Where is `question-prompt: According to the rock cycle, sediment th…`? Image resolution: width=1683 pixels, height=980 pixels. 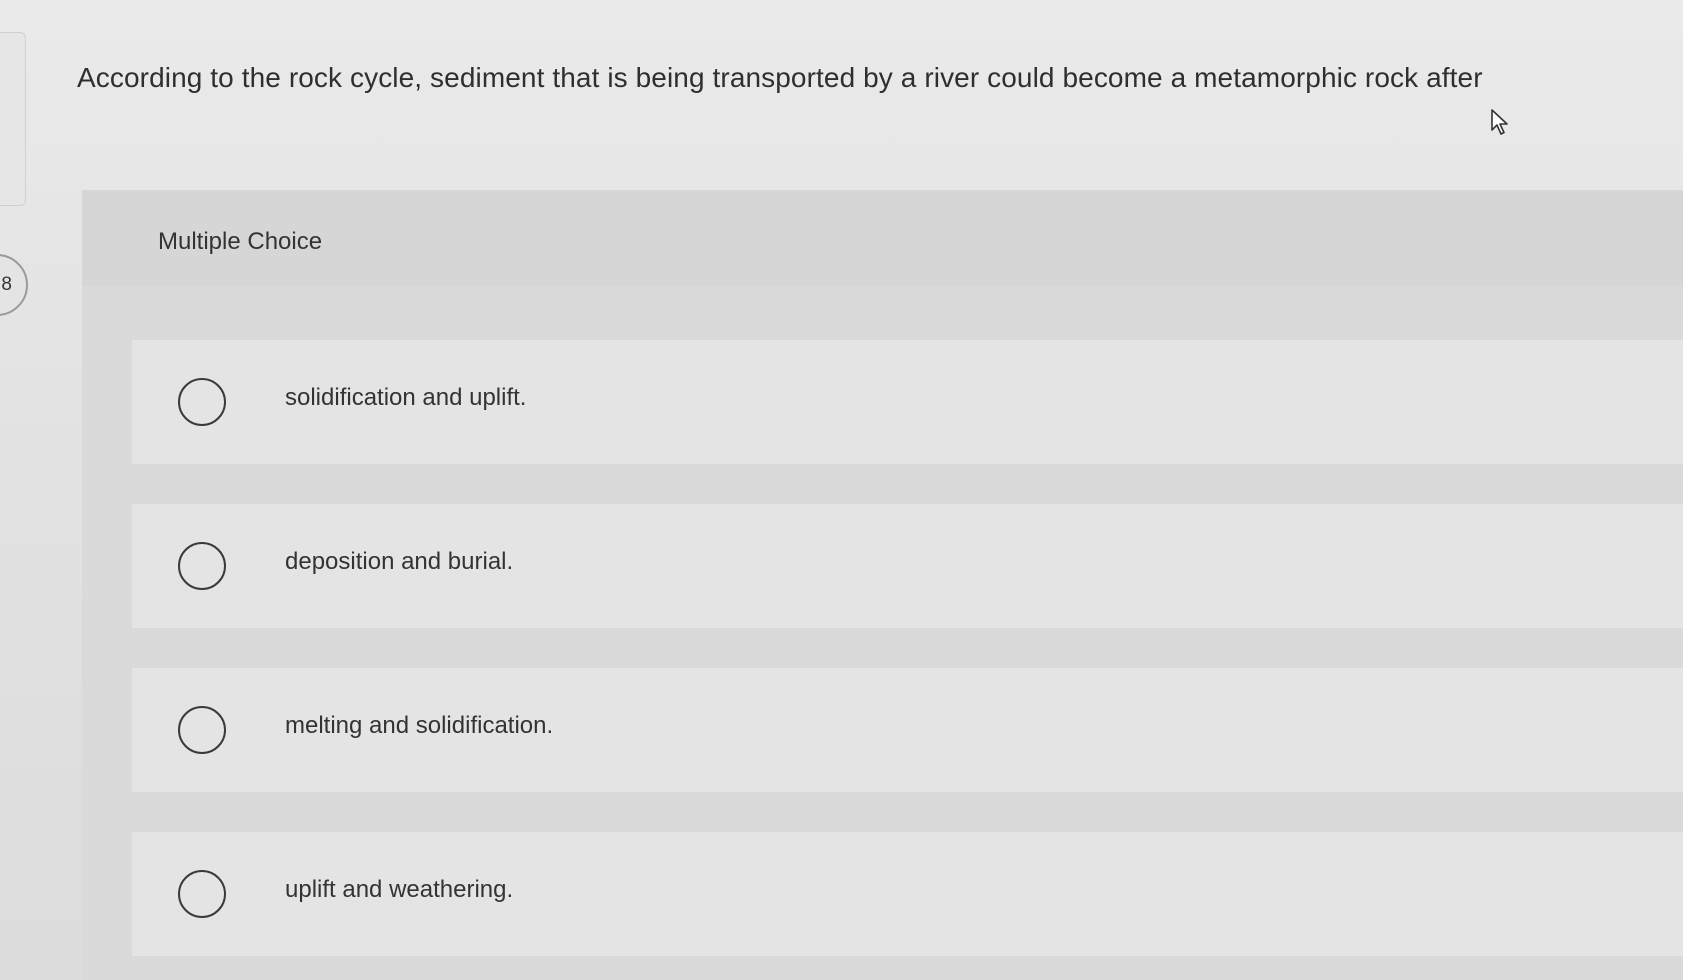
question-prompt: According to the rock cycle, sediment th… is located at coordinates (780, 77).